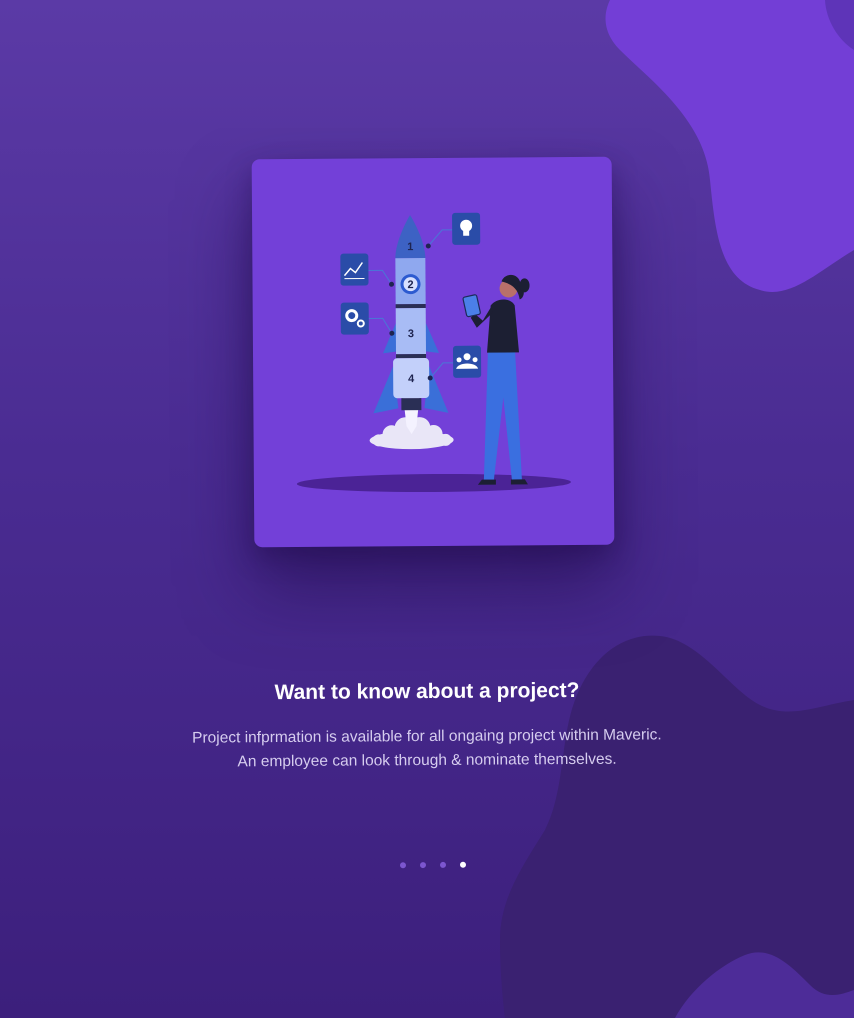 This screenshot has height=1018, width=854. Describe the element at coordinates (427, 691) in the screenshot. I see `onboarding-title: Want to know about a project?` at that location.